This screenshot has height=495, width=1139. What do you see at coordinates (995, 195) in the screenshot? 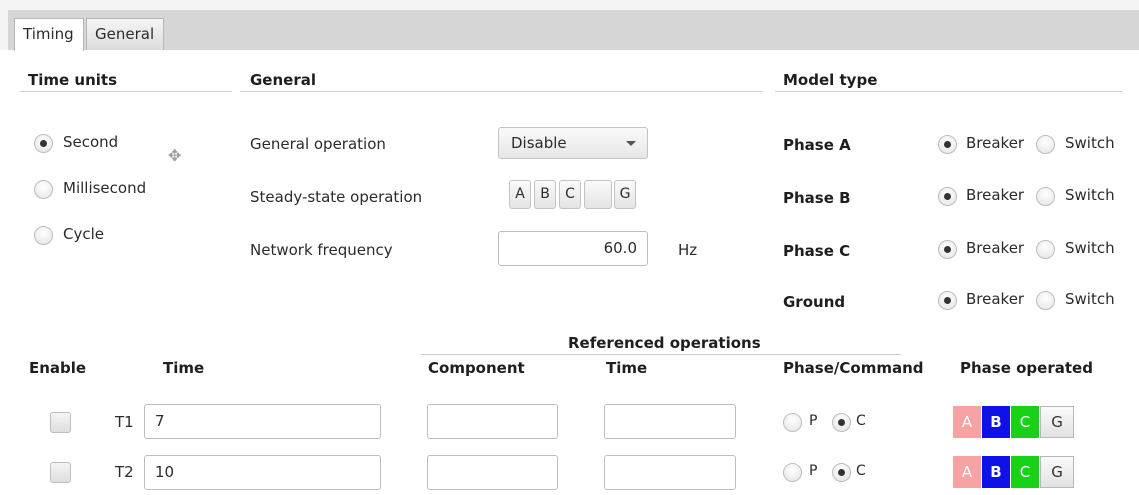
I see `phase-b-breaker-label: Breaker` at bounding box center [995, 195].